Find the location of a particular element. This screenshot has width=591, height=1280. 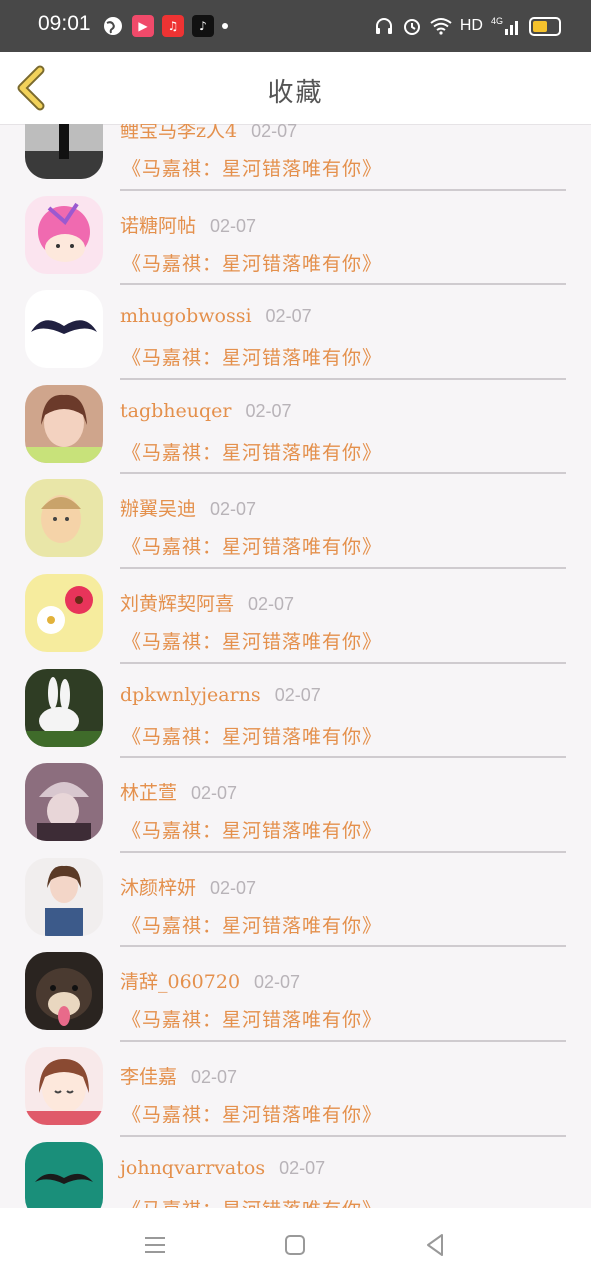

list-item: 李佳嘉 02-07 《马嘉祺：星河错落唯有你》 is located at coordinates (295, 1089).